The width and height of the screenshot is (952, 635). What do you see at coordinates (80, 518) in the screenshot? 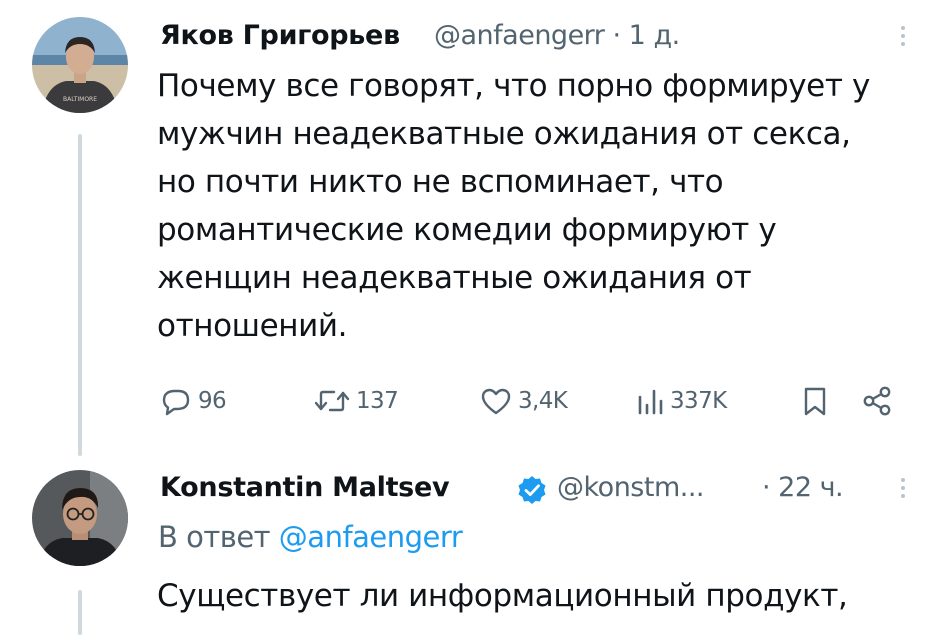
I see `avatar` at bounding box center [80, 518].